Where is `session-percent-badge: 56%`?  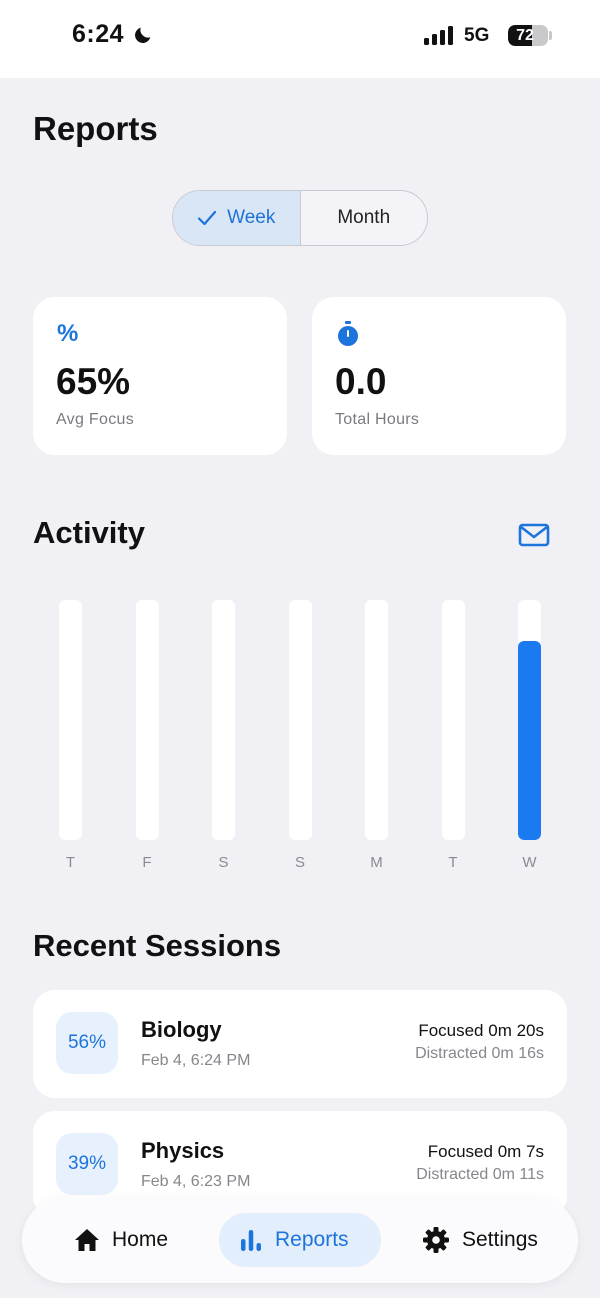
session-percent-badge: 56% is located at coordinates (87, 1043).